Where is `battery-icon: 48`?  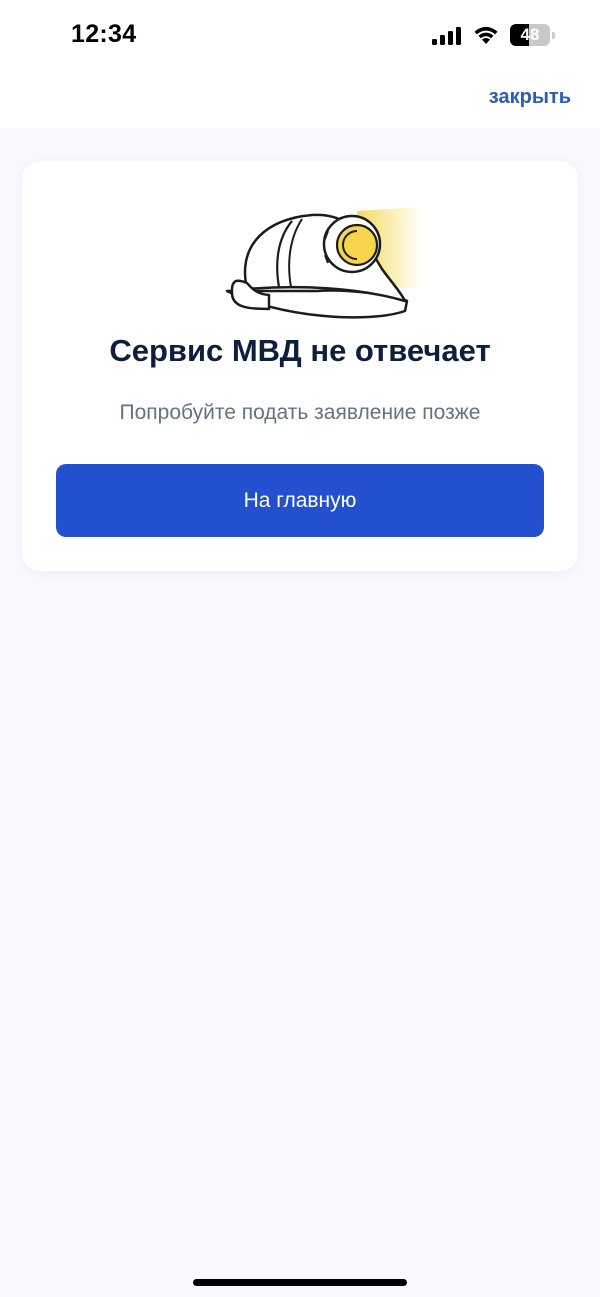 battery-icon: 48 is located at coordinates (533, 35).